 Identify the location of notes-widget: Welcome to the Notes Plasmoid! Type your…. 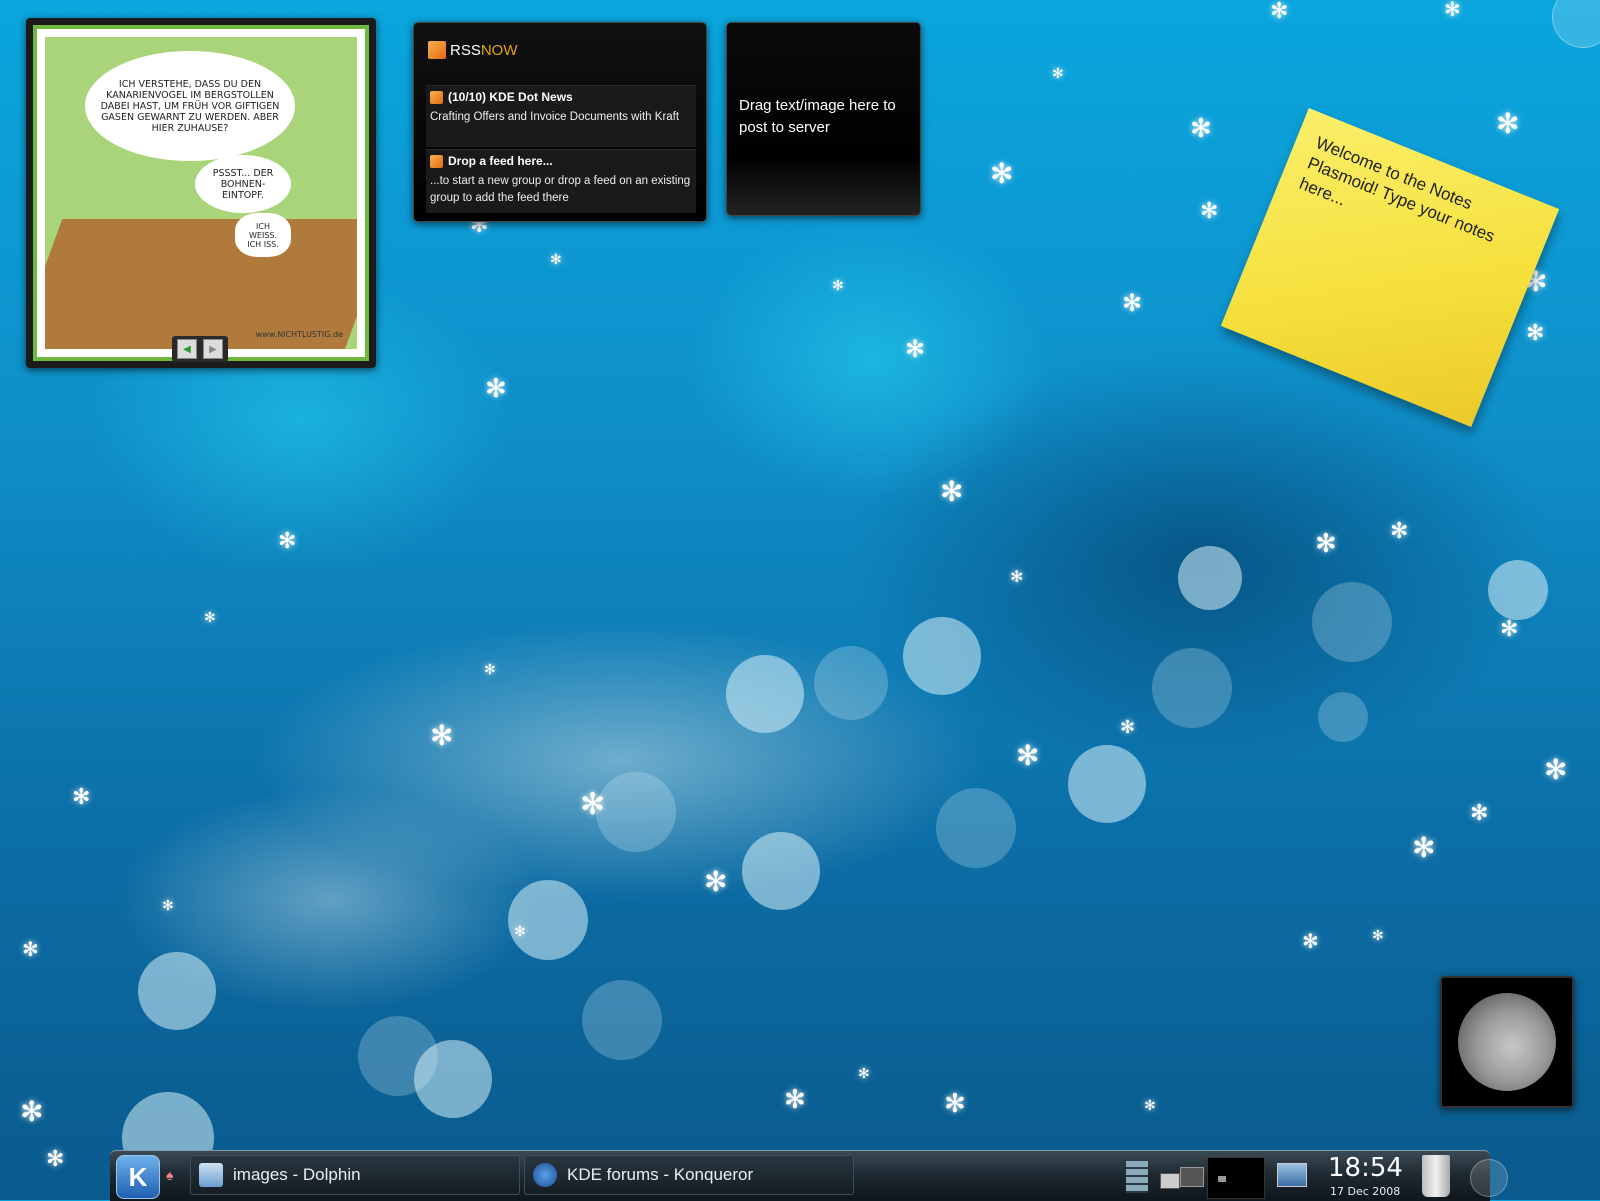
(1390, 267).